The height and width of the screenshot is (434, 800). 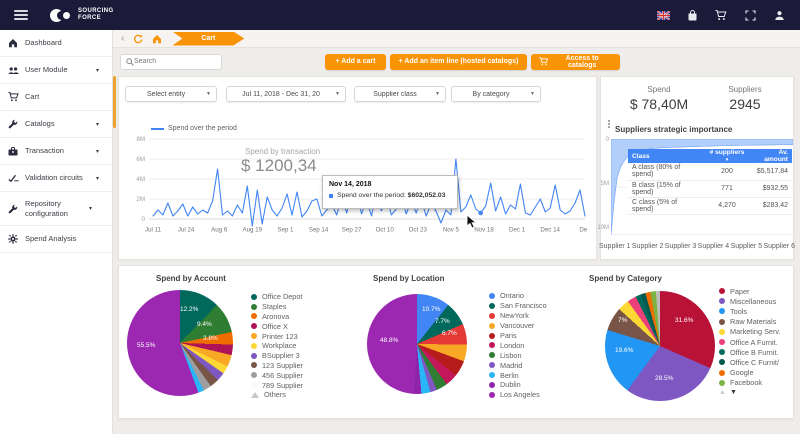 What do you see at coordinates (56, 70) in the screenshot?
I see `sidebar-item-user-module: User Module ▾` at bounding box center [56, 70].